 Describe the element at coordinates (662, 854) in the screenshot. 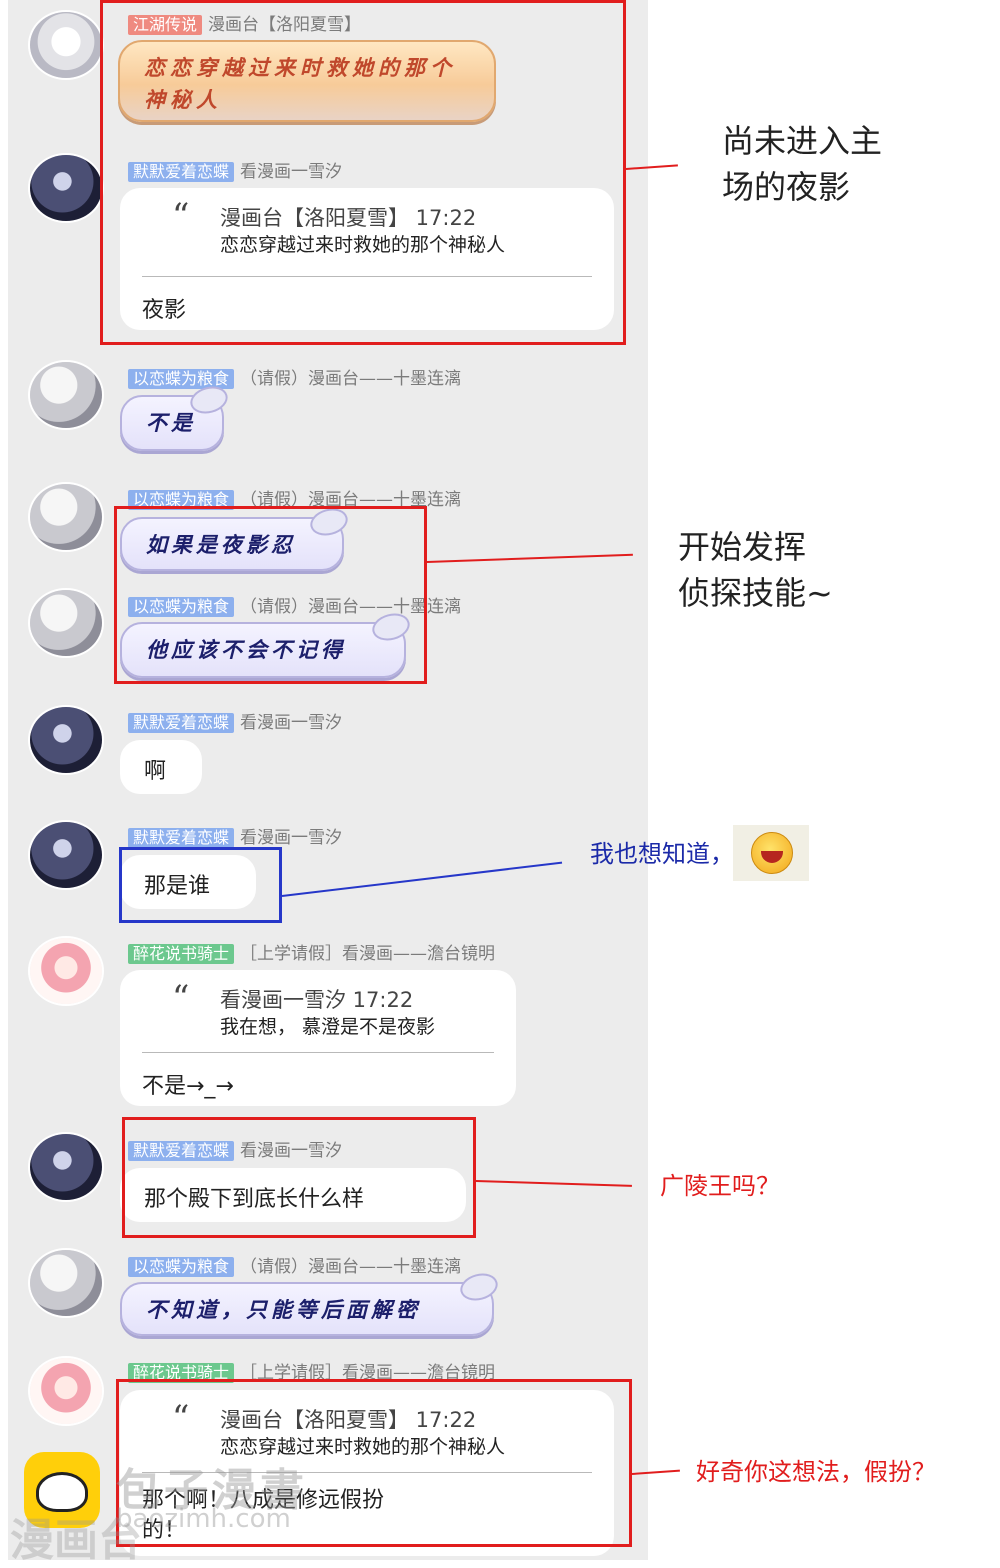

I see `annotation-note: 我也想知道，` at that location.